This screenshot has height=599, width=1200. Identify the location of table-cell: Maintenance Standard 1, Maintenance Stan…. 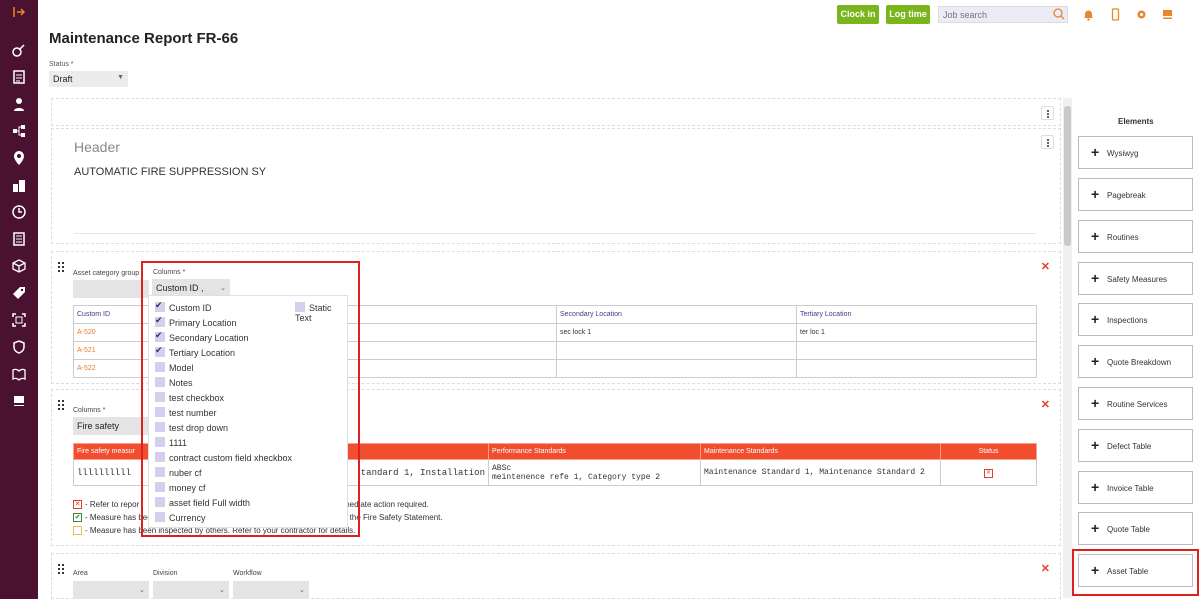
(820, 472).